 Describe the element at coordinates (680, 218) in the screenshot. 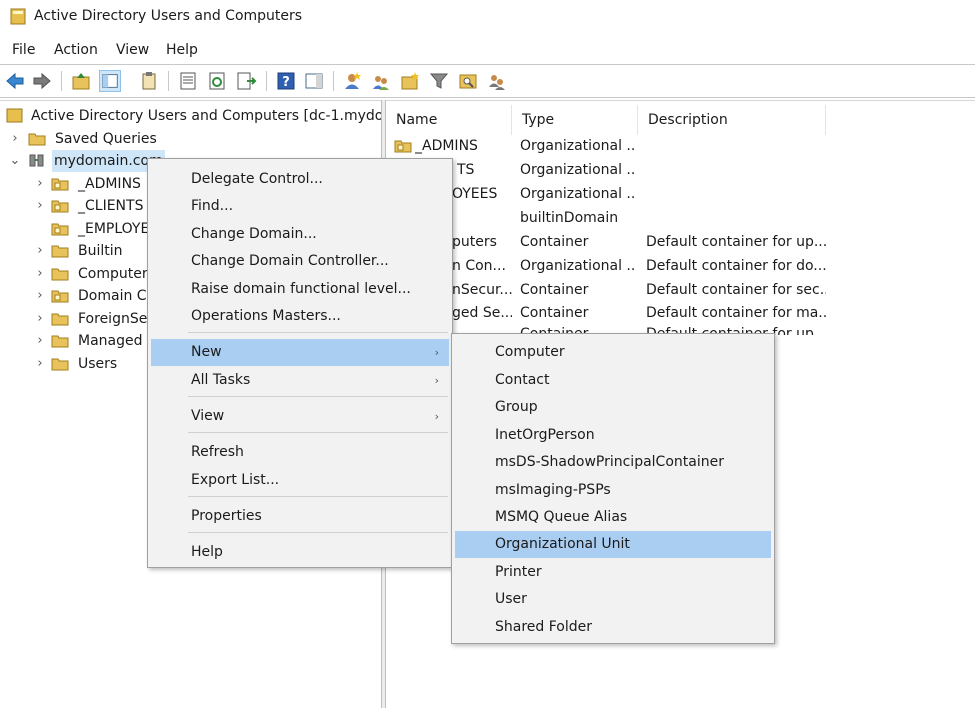

I see `list-row: builtinDomain` at that location.